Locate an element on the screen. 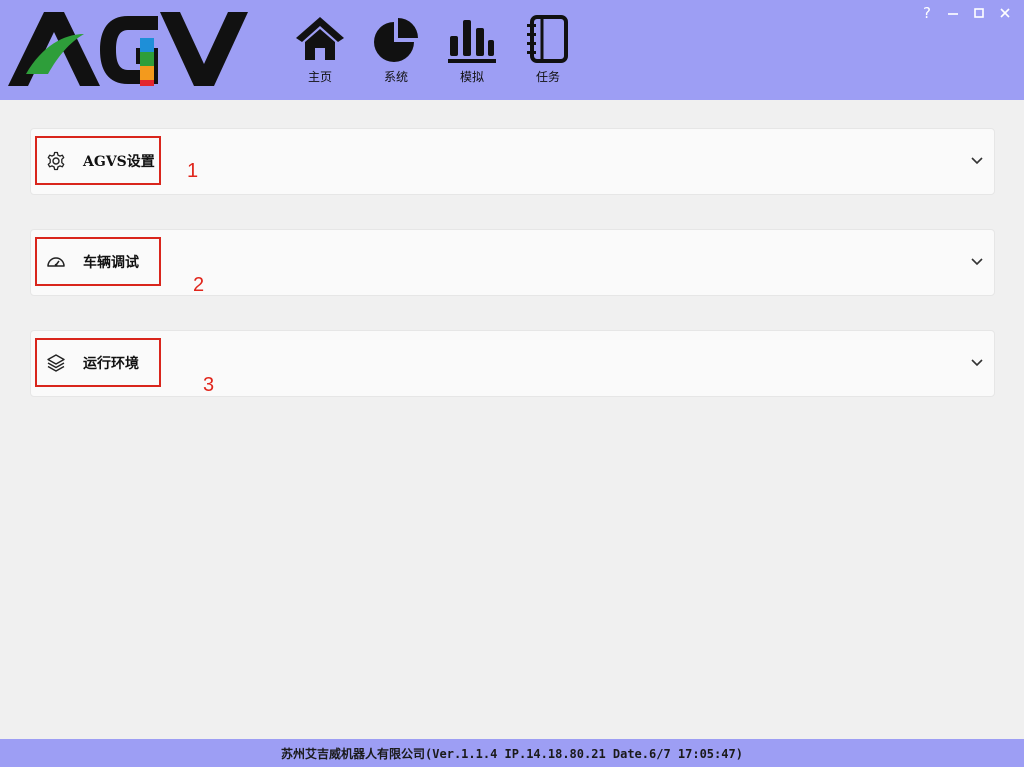 Image resolution: width=1024 pixels, height=767 pixels. gear-icon is located at coordinates (56, 161).